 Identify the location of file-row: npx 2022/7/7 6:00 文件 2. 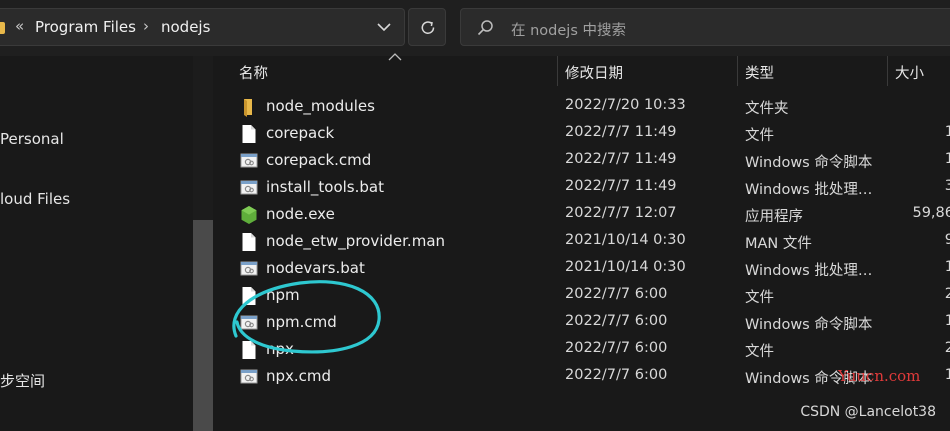
(583, 350).